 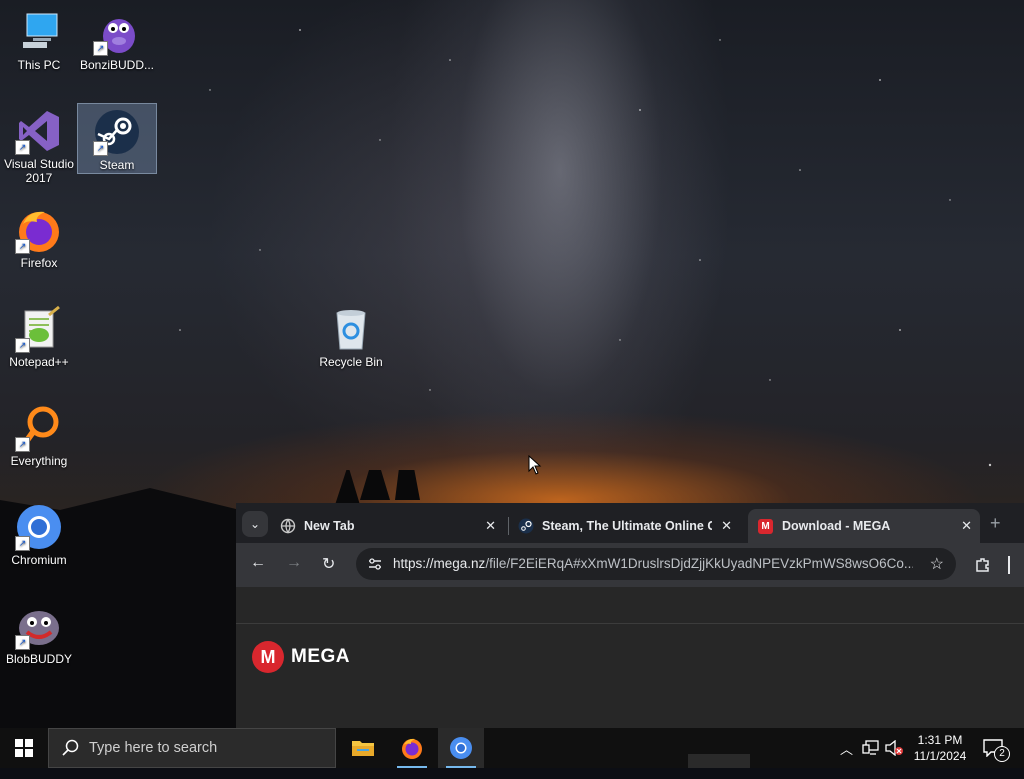 What do you see at coordinates (39, 659) in the screenshot?
I see `desktop-icon-label: BlobBUDDY` at bounding box center [39, 659].